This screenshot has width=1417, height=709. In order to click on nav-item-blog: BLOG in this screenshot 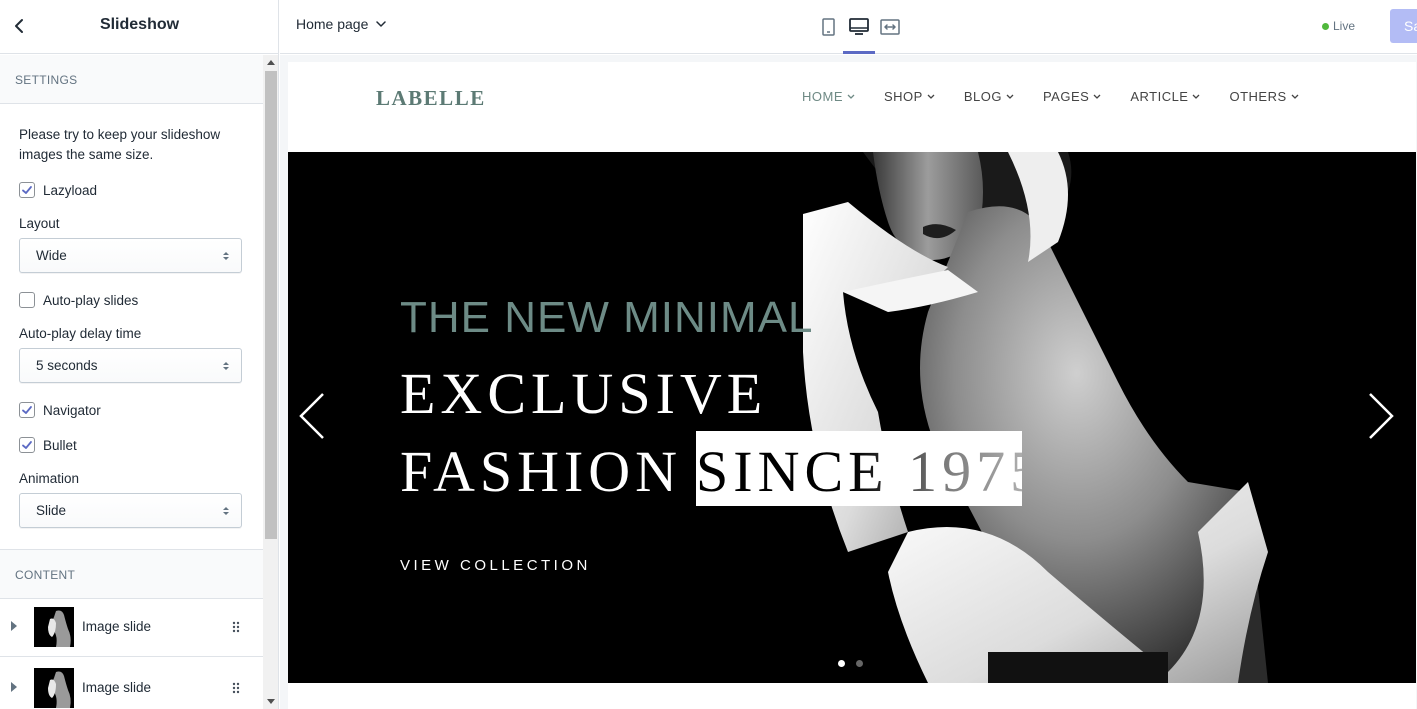, I will do `click(989, 96)`.